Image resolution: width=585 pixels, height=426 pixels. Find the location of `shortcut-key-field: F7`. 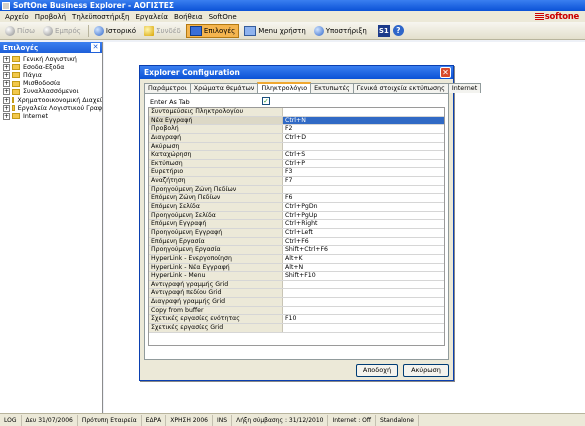

shortcut-key-field: F7 is located at coordinates (363, 181).